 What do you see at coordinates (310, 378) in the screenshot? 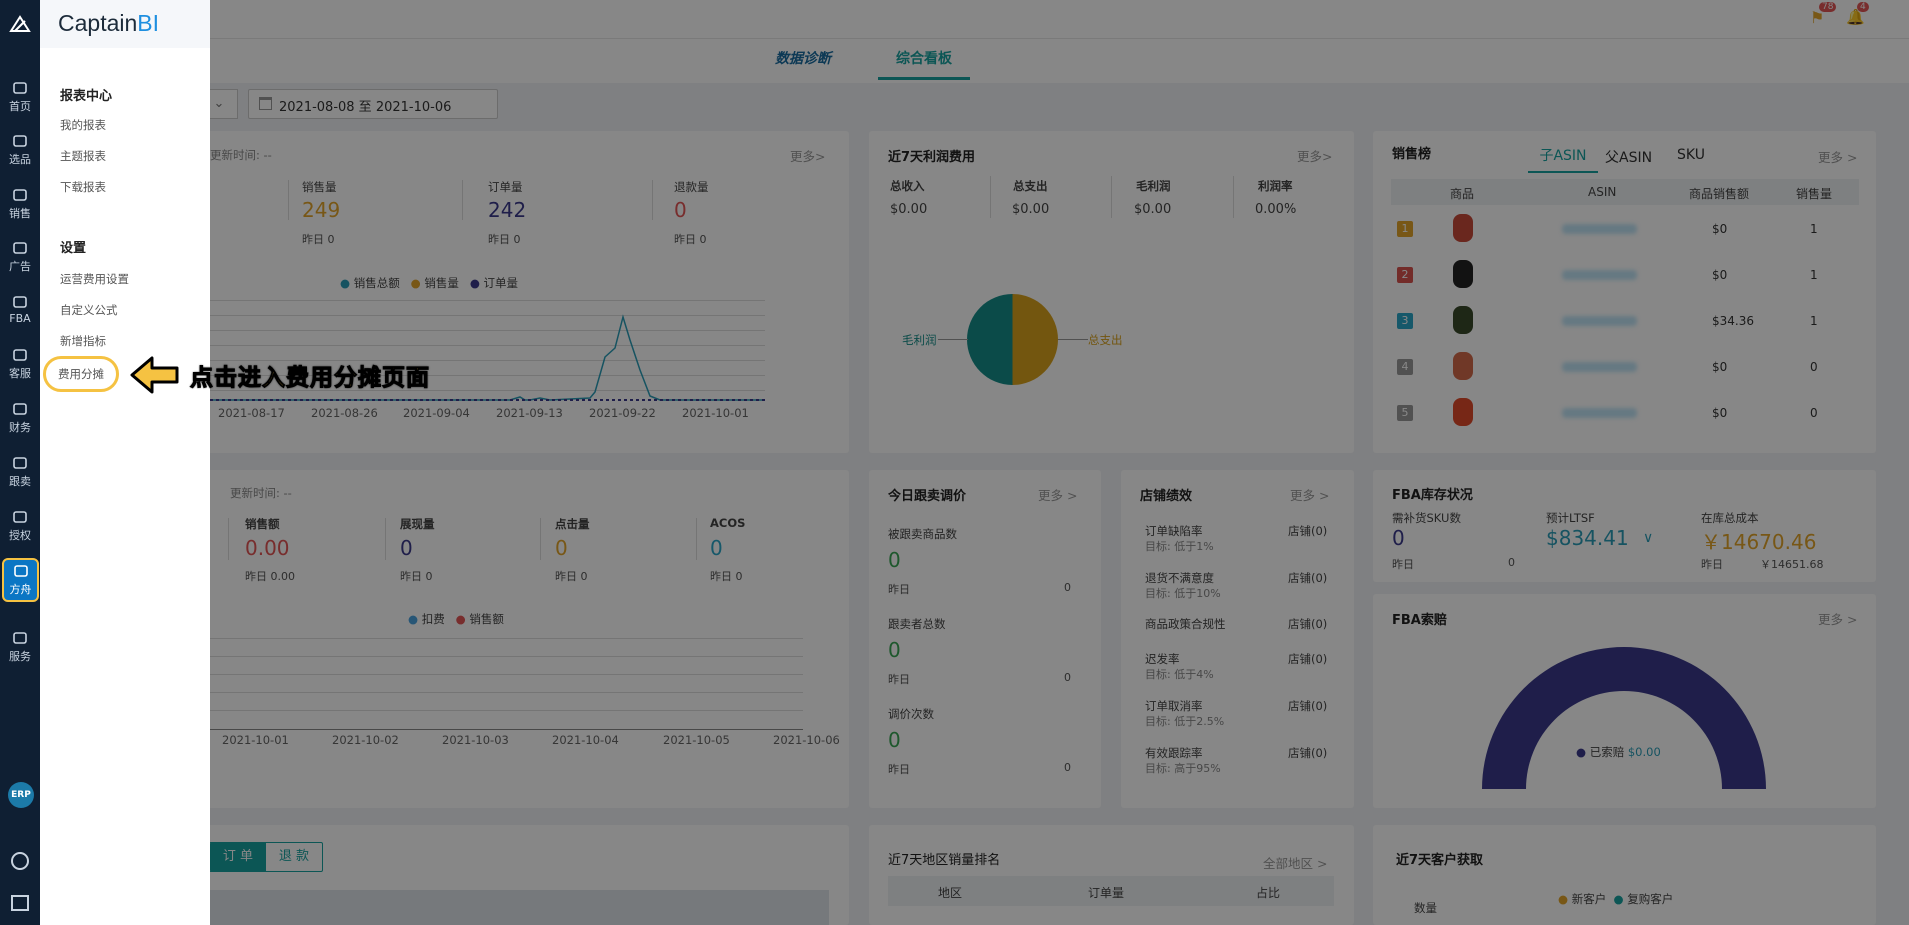
I see `annotation-text: 点击进入费用分摊页面` at bounding box center [310, 378].